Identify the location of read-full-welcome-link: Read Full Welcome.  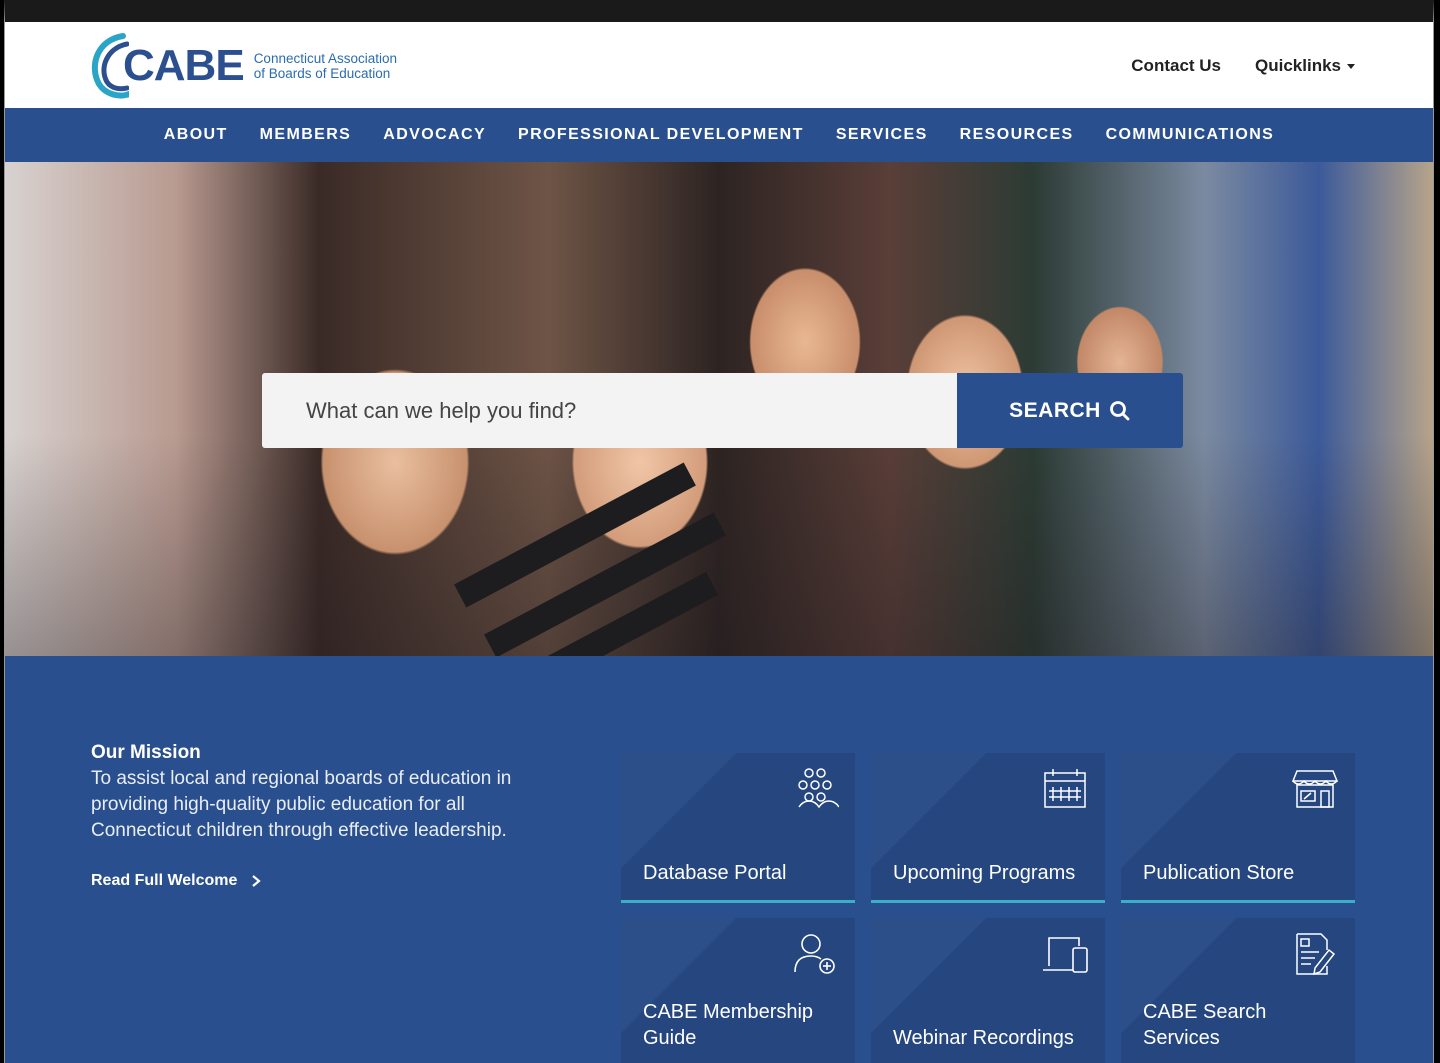
(326, 881).